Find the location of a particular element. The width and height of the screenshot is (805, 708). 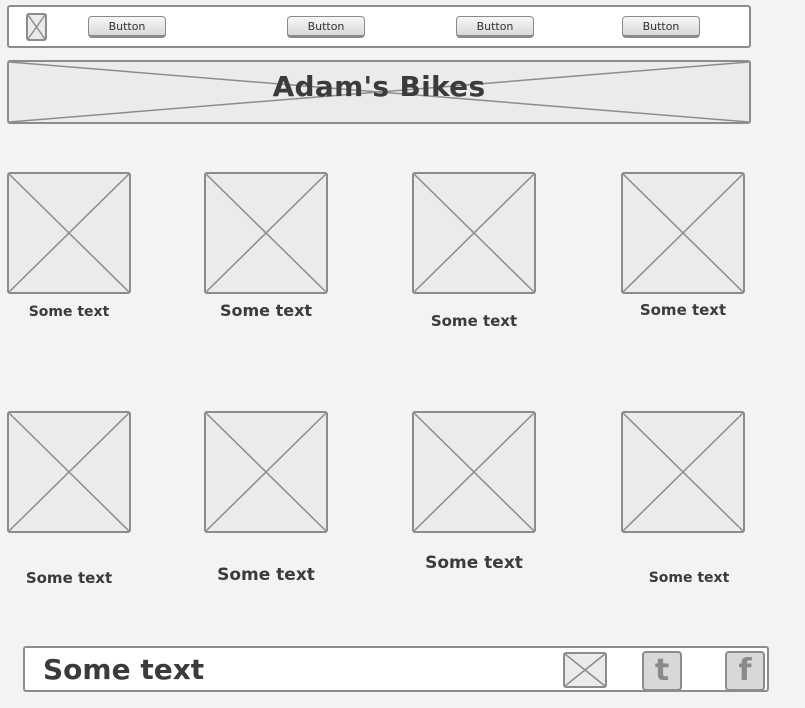

twitter-icon: t is located at coordinates (662, 670).